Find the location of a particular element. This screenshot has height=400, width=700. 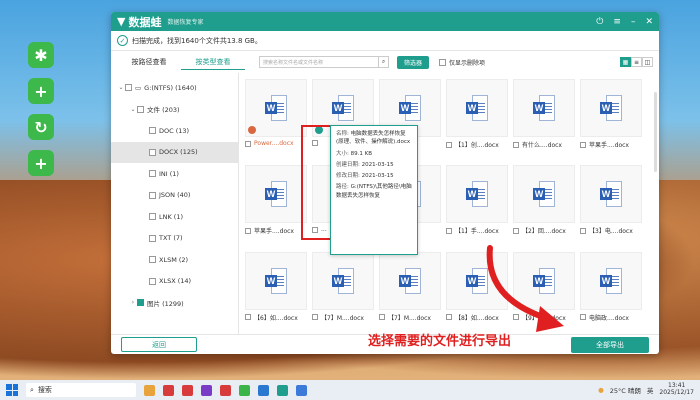

clock: 13:41 2025/12/17 is located at coordinates (676, 389).